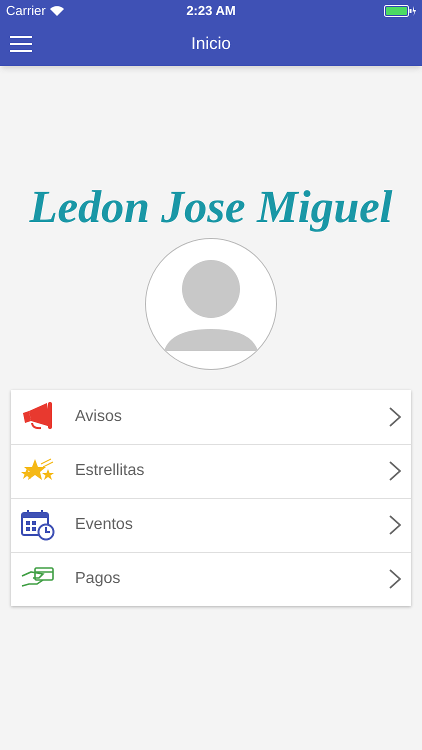  I want to click on menu-icon, so click(21, 44).